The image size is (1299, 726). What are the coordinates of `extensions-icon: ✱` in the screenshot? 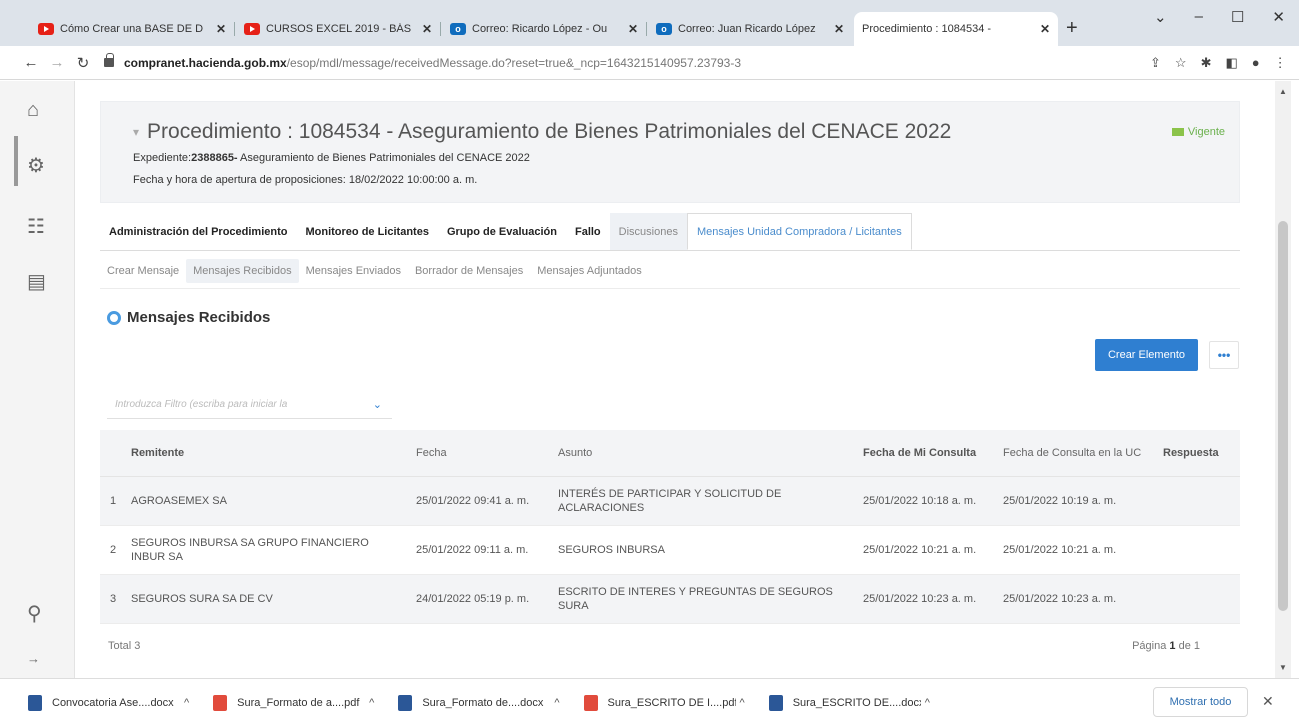 It's located at (1206, 63).